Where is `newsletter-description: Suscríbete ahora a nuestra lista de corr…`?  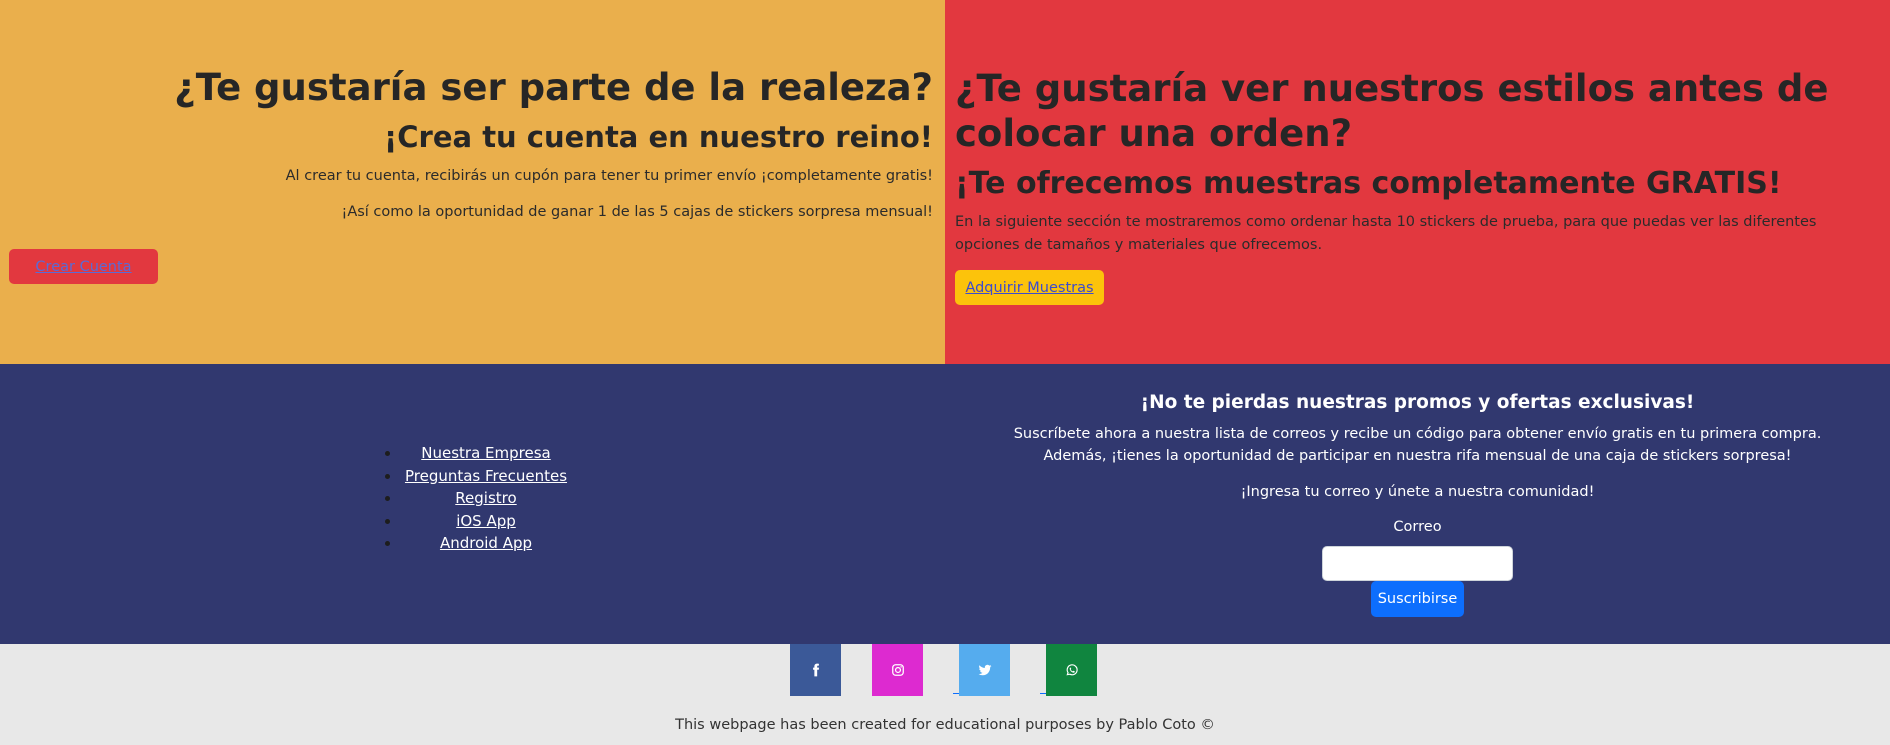 newsletter-description: Suscríbete ahora a nuestra lista de corr… is located at coordinates (1417, 445).